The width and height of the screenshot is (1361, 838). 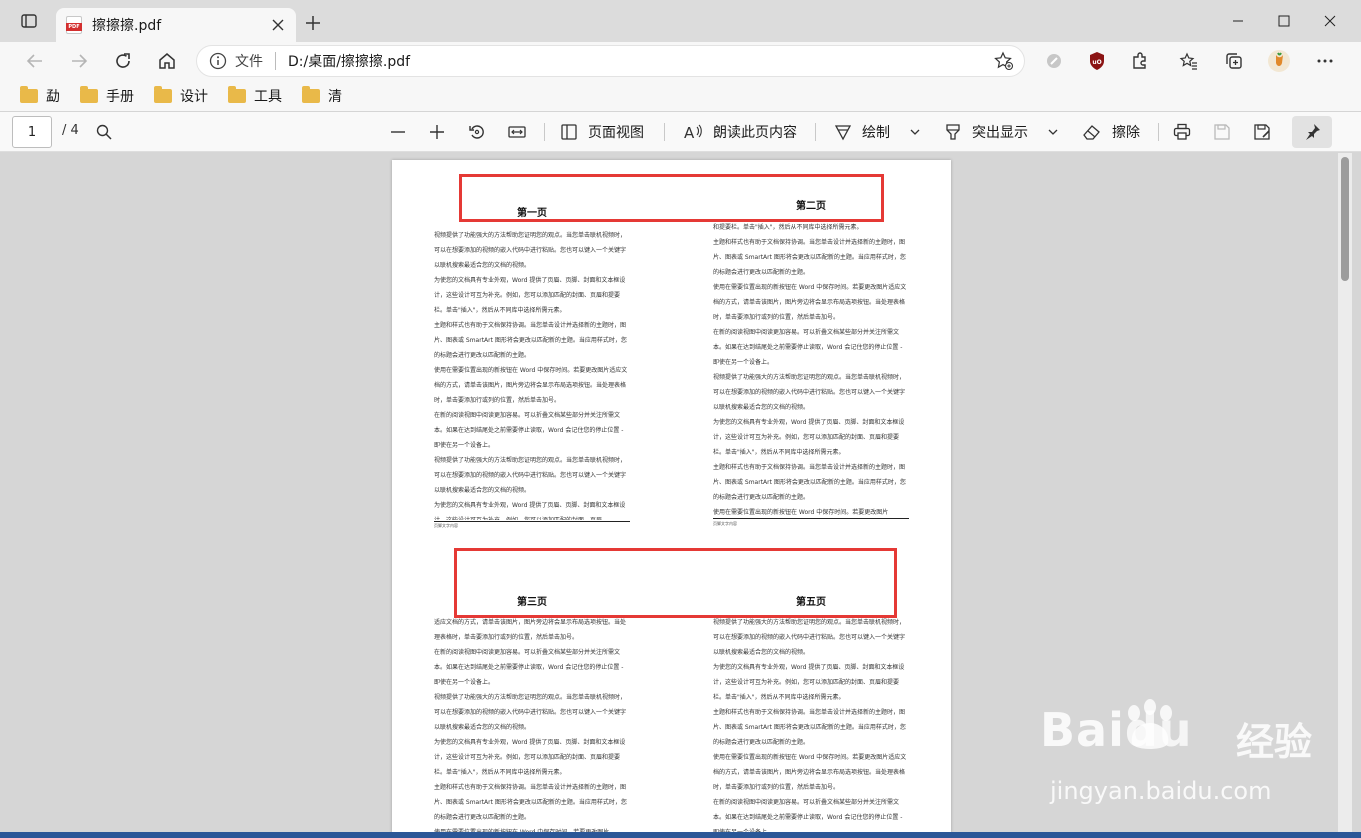 I want to click on forward-button, so click(x=79, y=61).